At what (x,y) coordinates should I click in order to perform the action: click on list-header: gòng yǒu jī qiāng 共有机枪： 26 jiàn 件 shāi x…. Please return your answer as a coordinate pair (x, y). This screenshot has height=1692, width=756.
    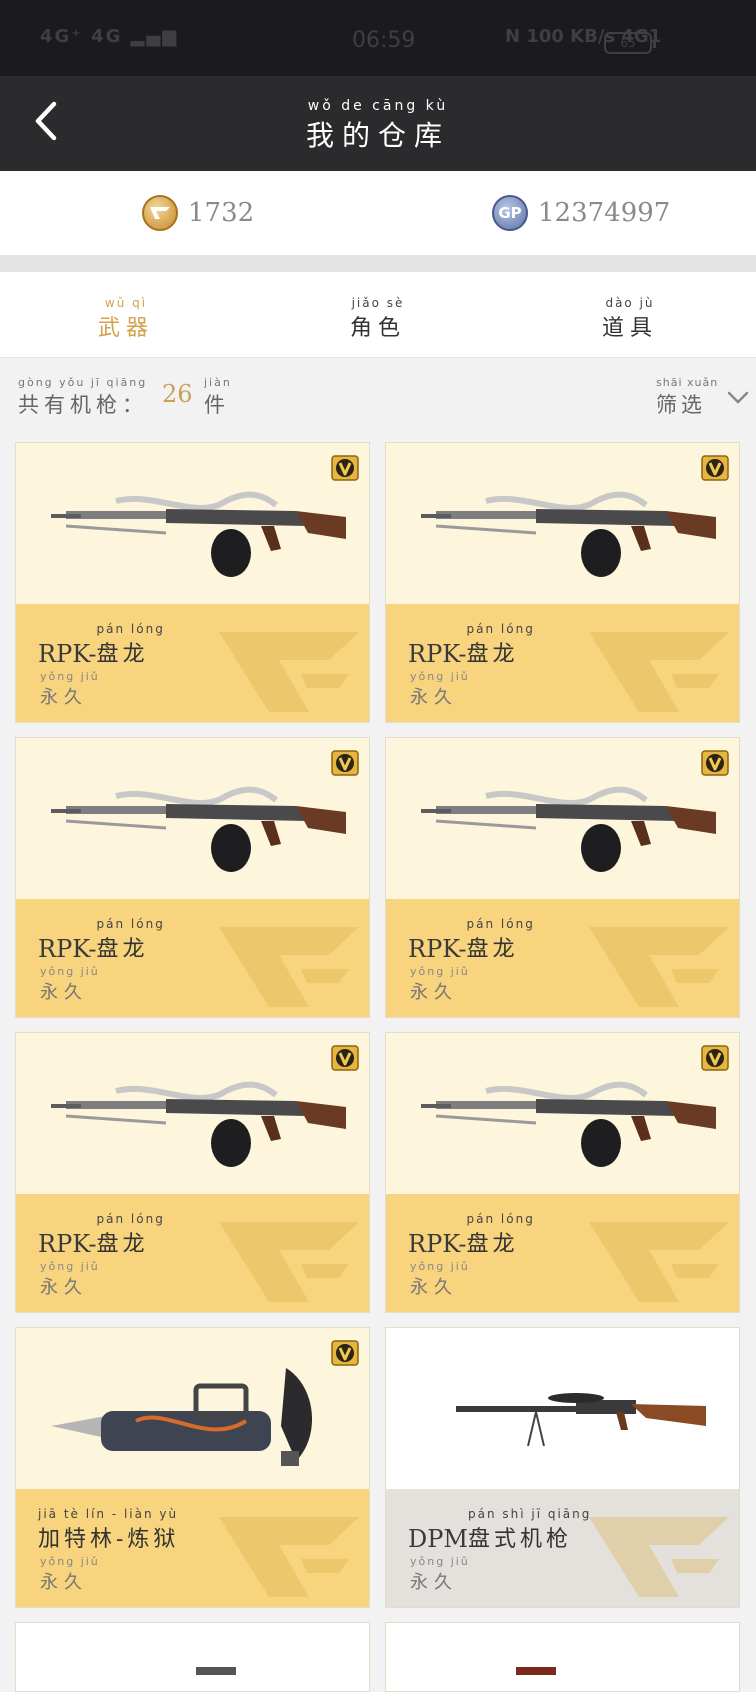
    Looking at the image, I should click on (378, 398).